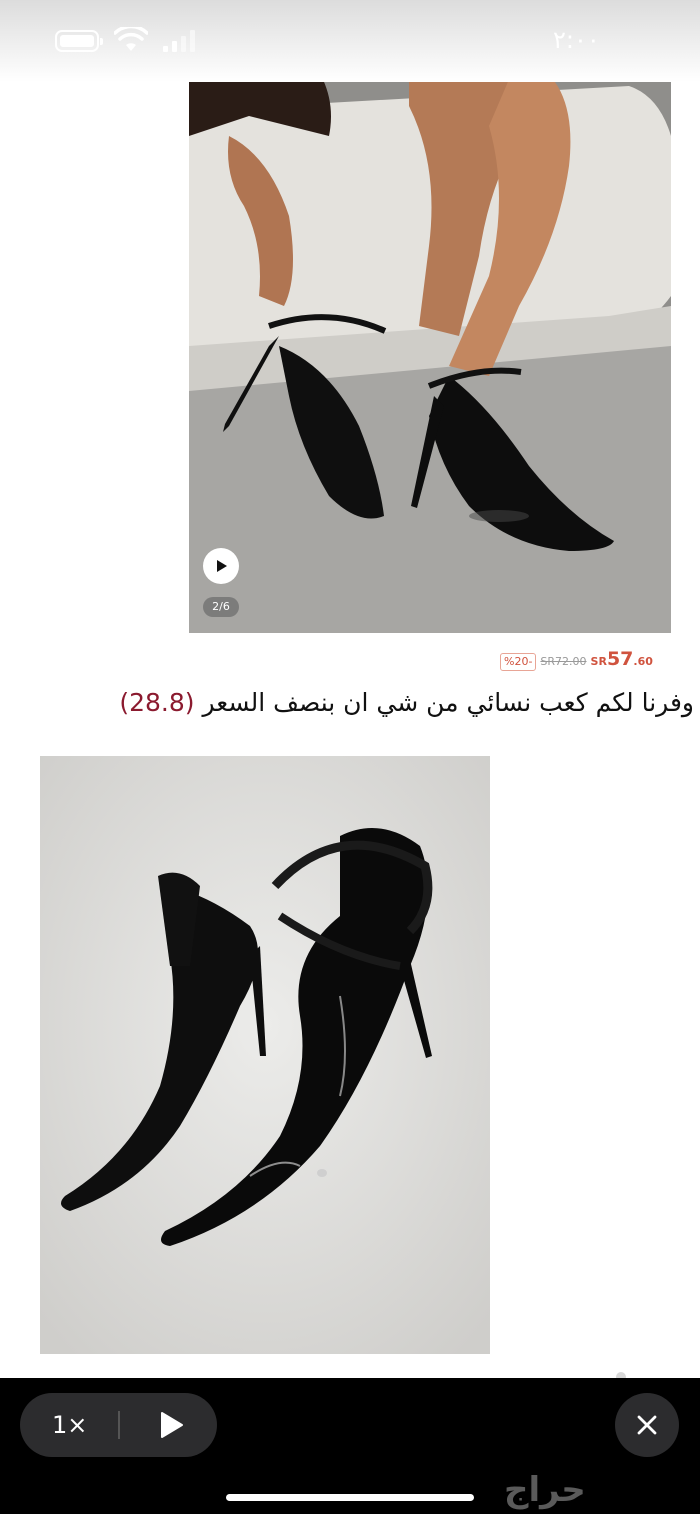 The image size is (700, 1514). I want to click on close-icon, so click(647, 1425).